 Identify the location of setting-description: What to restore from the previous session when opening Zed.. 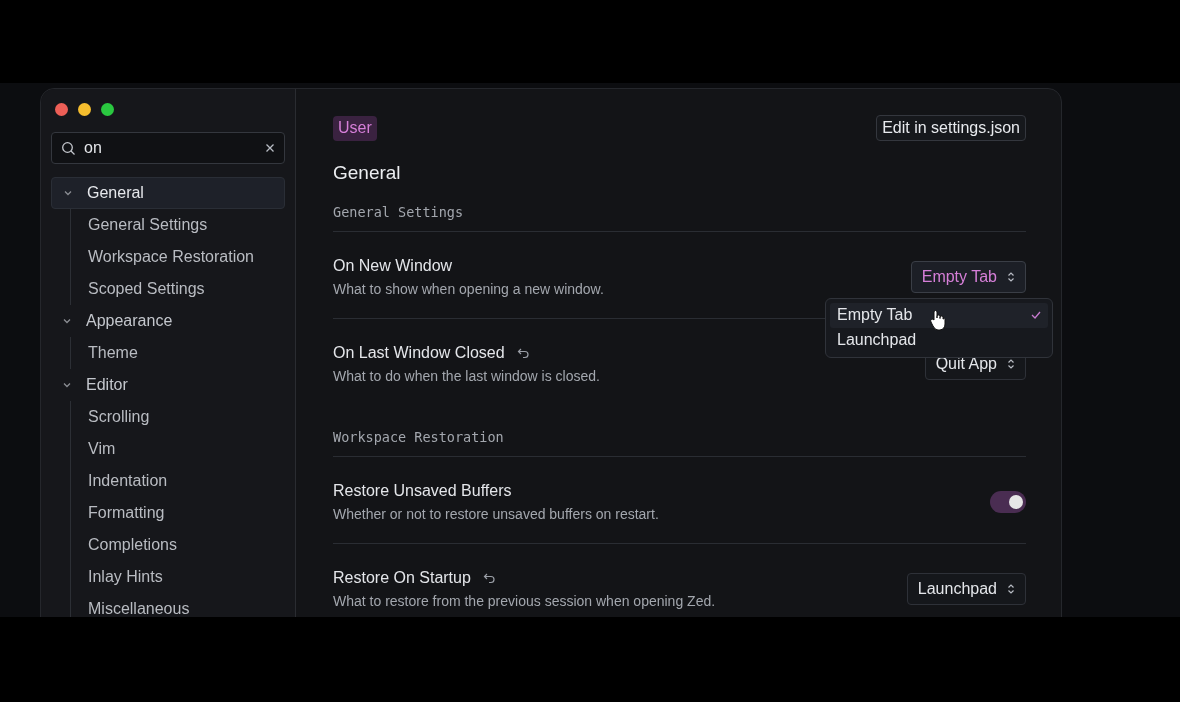
(524, 601).